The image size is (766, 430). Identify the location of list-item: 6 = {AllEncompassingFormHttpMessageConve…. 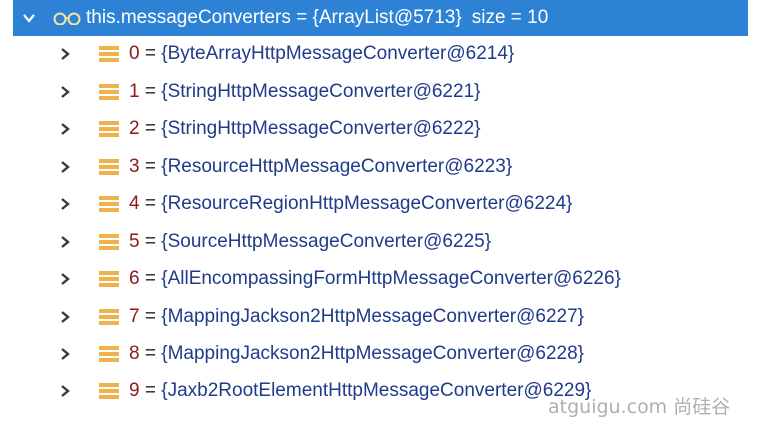
(310, 279).